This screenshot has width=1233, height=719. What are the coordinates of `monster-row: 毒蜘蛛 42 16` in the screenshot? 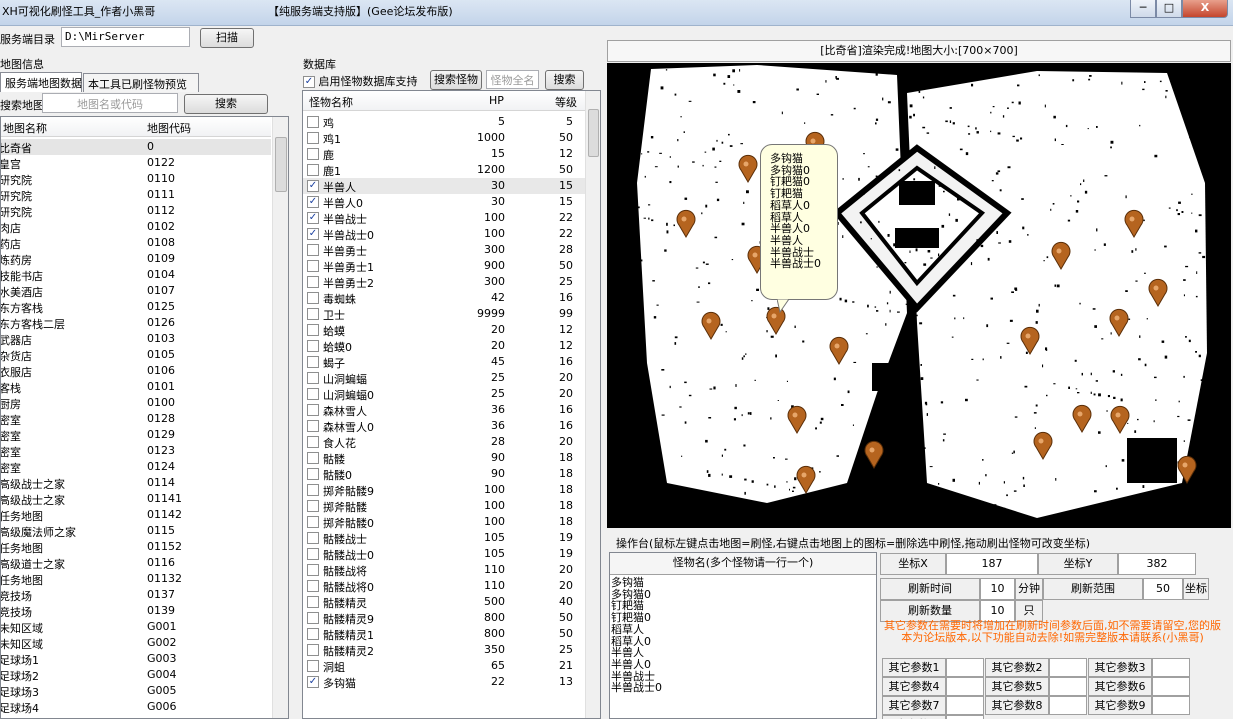 It's located at (444, 298).